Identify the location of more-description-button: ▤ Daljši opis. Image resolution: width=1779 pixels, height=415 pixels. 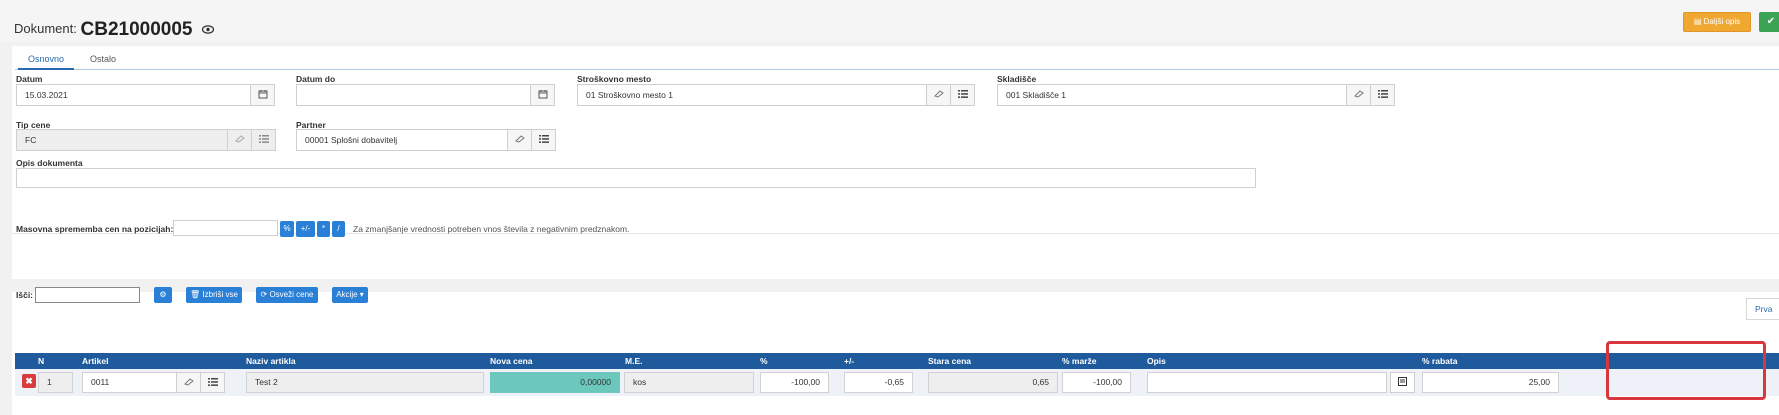
(1717, 22).